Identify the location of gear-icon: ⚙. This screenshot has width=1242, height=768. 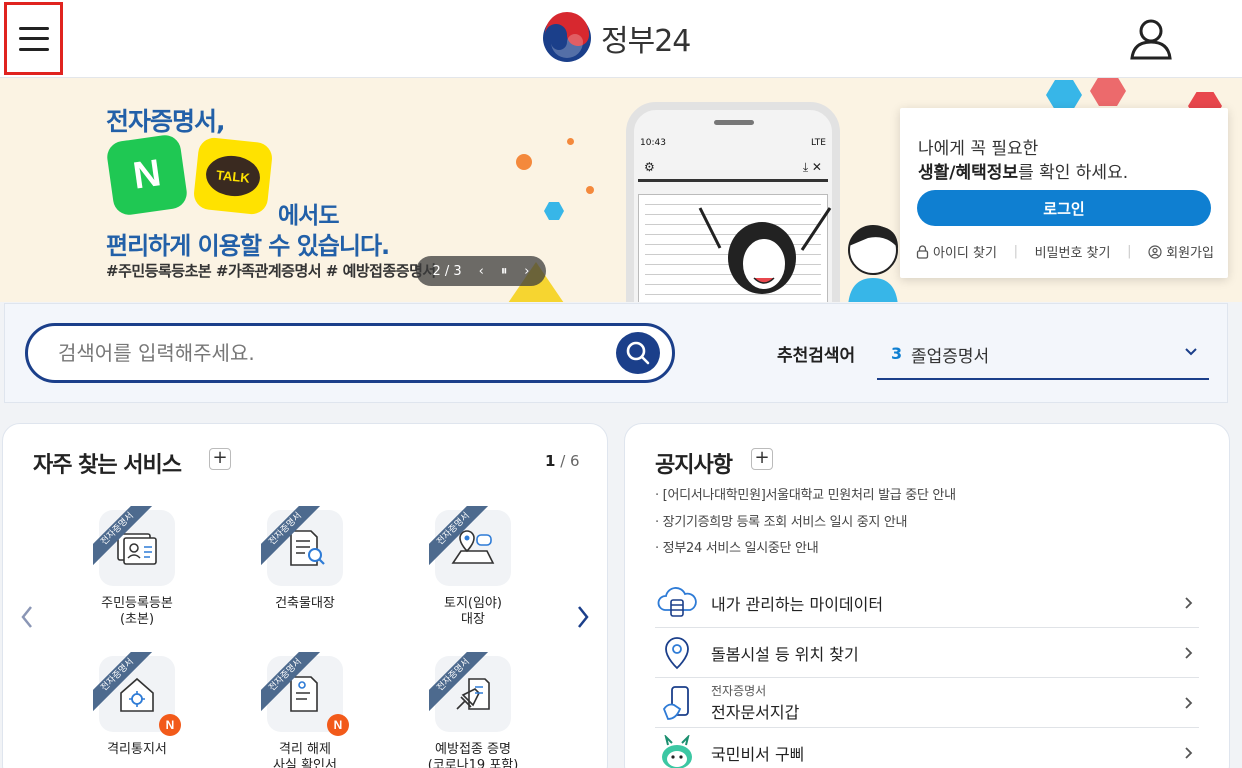
(649, 167).